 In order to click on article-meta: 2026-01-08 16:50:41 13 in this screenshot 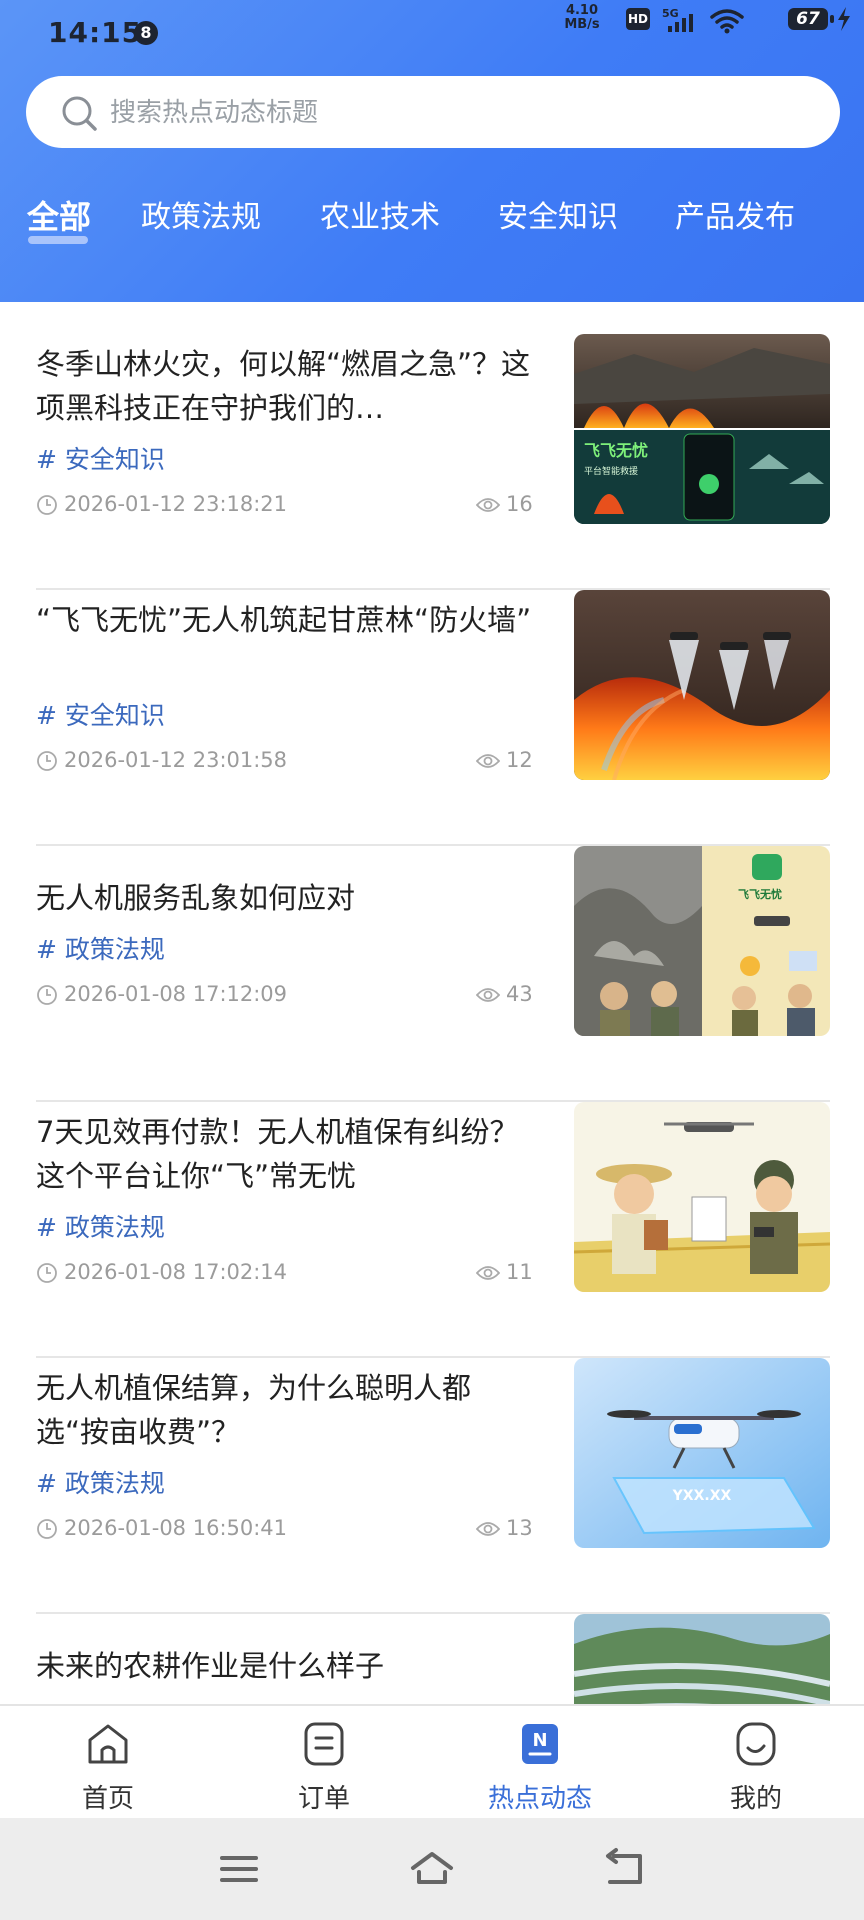, I will do `click(286, 1529)`.